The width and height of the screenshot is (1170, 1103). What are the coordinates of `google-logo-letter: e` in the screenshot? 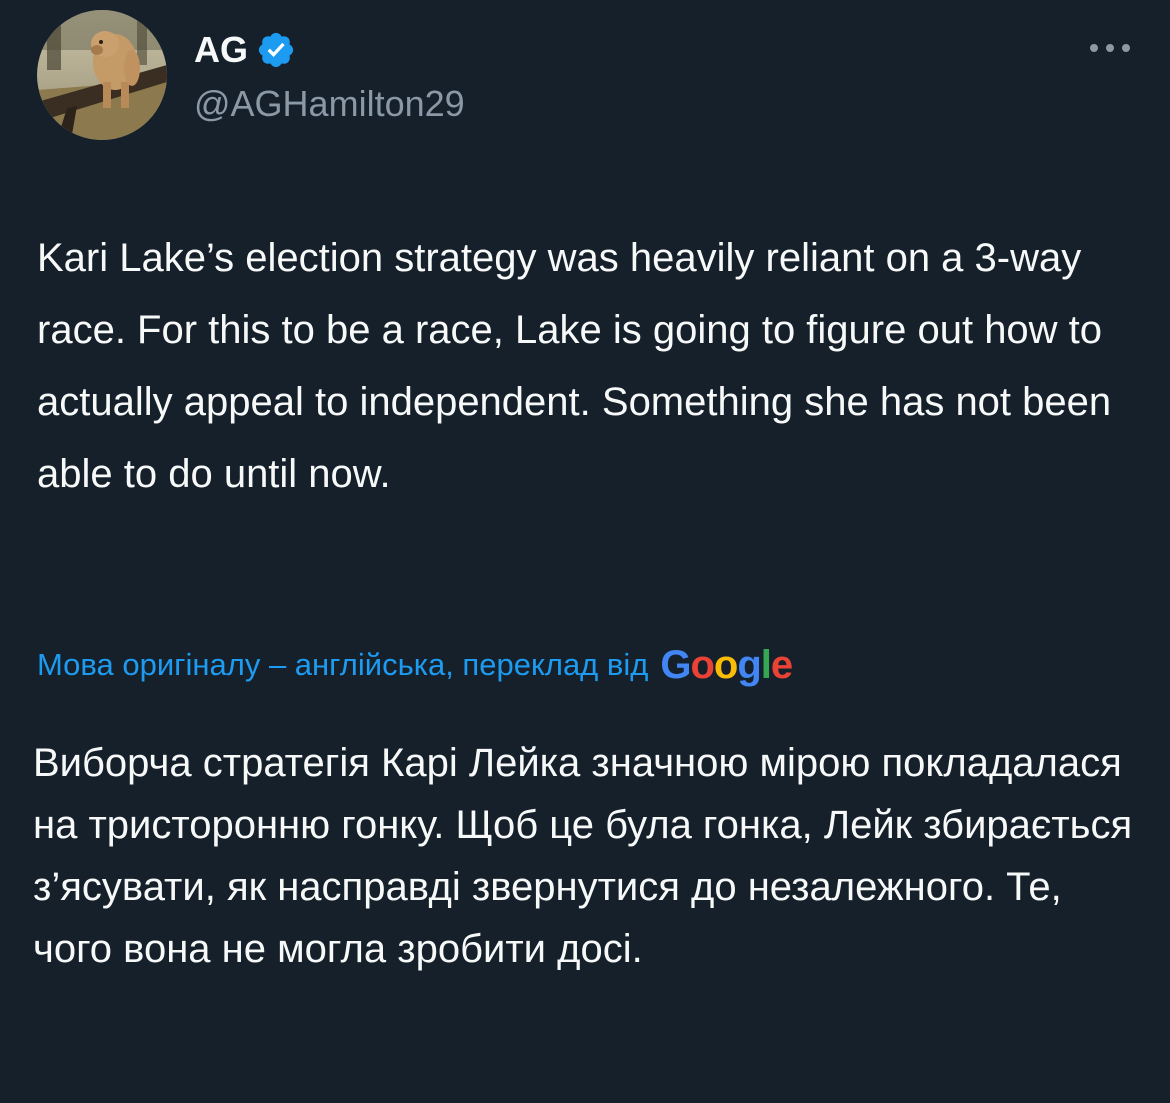 It's located at (781, 665).